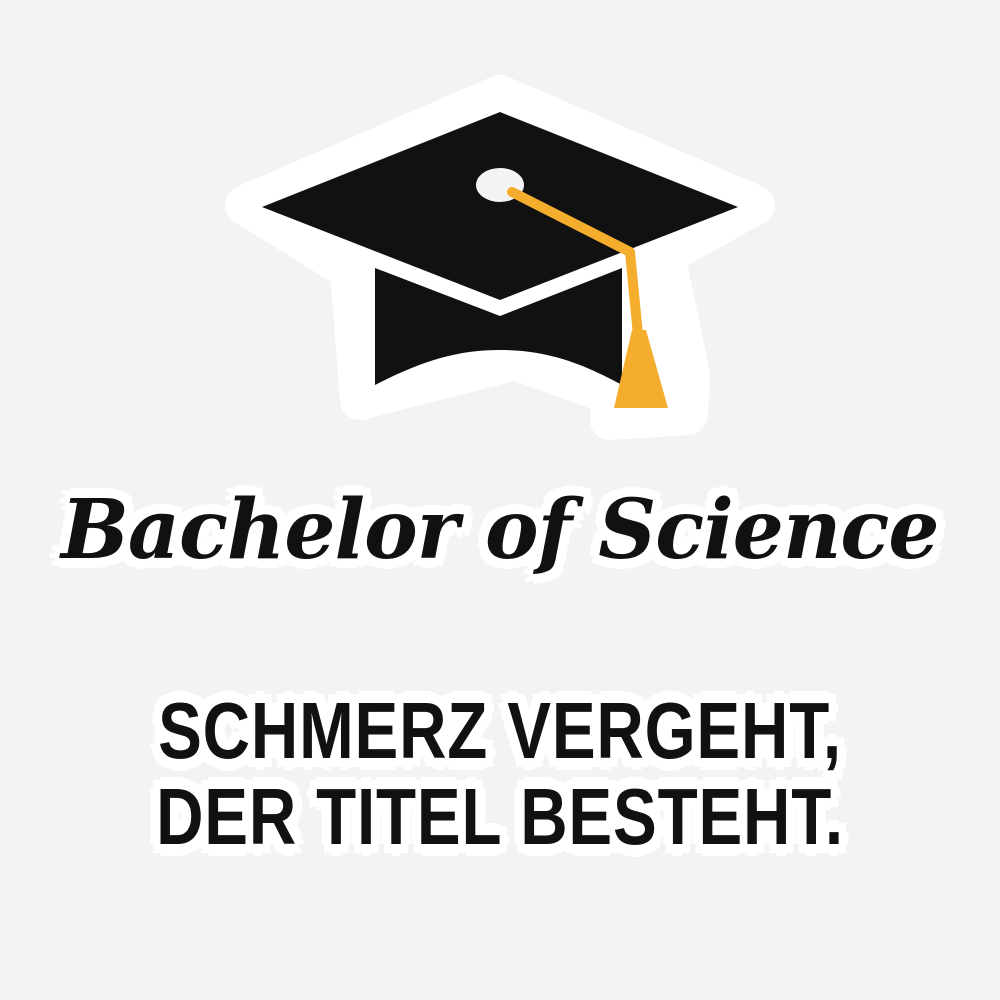  I want to click on tassel-cord, so click(575, 263).